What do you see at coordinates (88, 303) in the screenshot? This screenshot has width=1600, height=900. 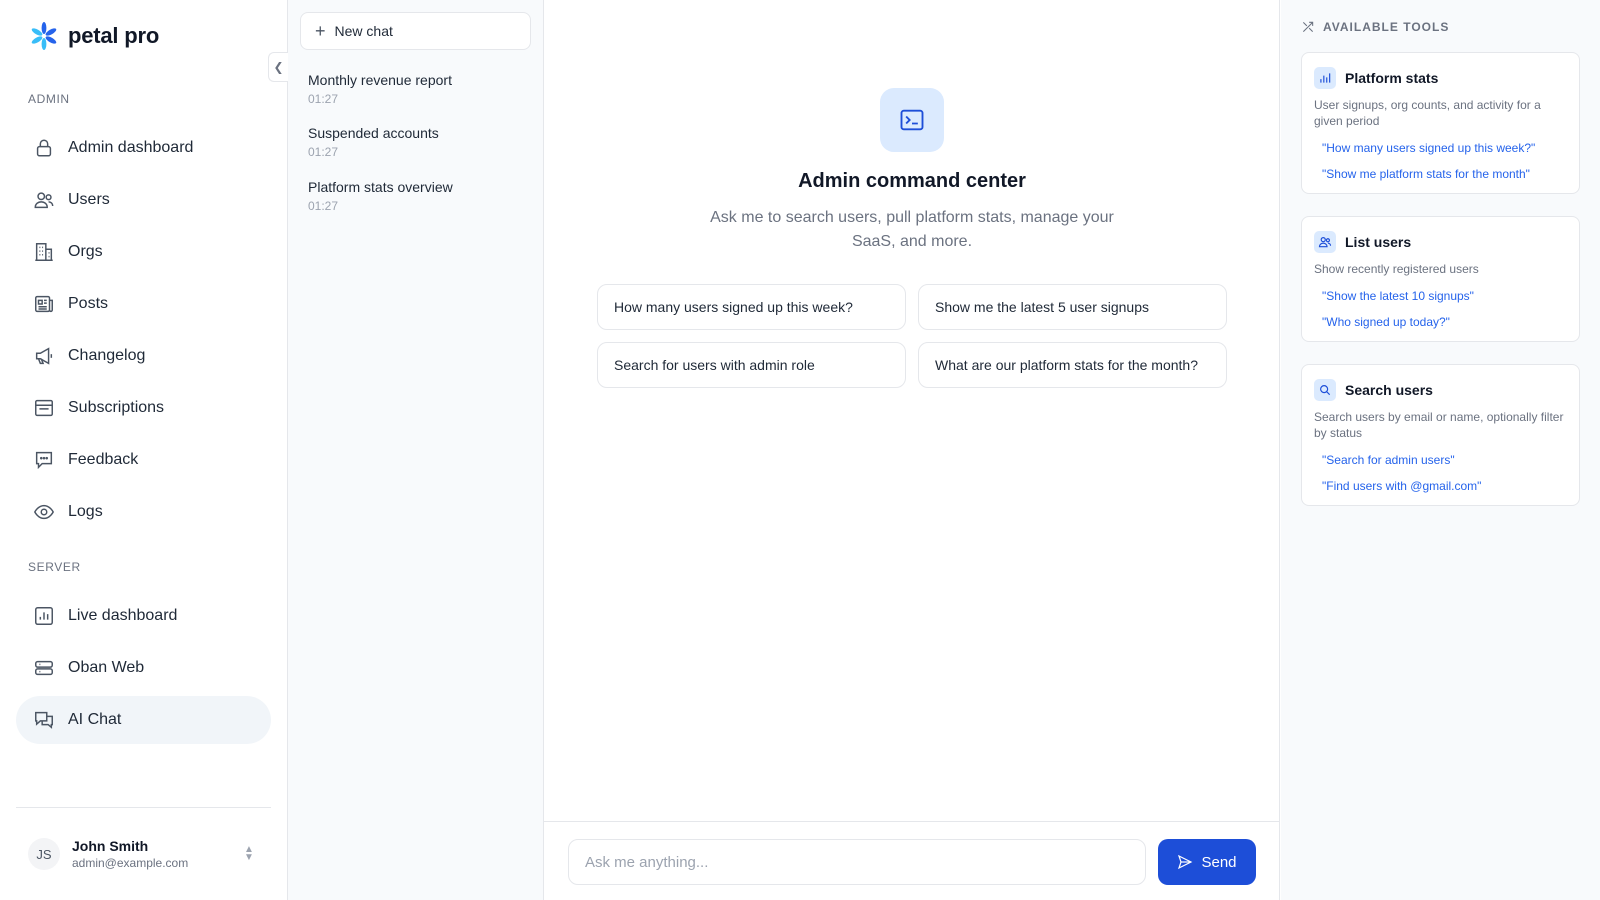 I see `sidebar-item-label: Posts` at bounding box center [88, 303].